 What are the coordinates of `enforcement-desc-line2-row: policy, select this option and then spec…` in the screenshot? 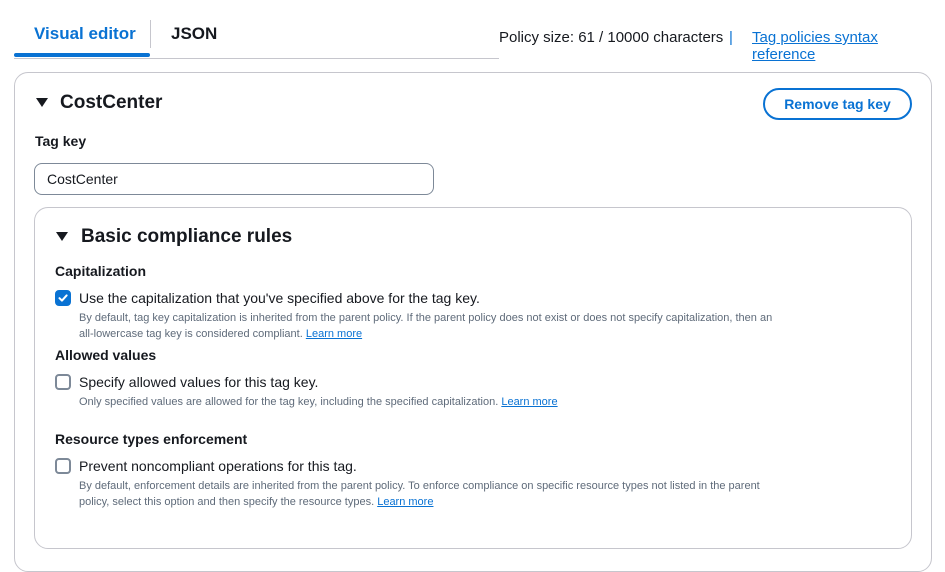 It's located at (479, 502).